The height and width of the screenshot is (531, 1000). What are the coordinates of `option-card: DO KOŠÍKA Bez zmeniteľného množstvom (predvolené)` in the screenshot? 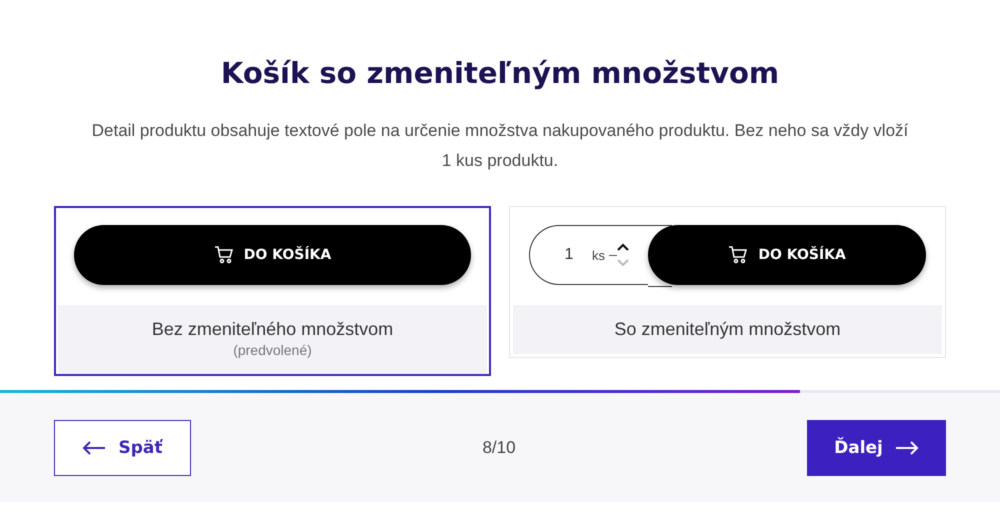 It's located at (272, 291).